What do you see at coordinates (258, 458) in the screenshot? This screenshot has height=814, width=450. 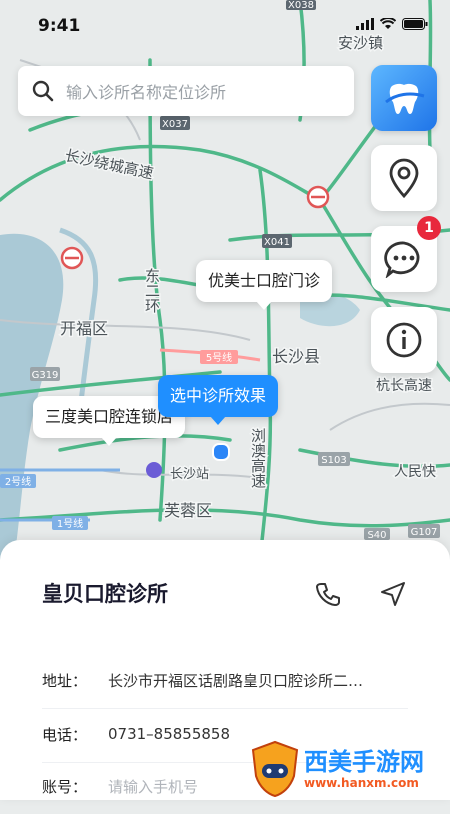 I see `road-label-liuao: 浏澳高速` at bounding box center [258, 458].